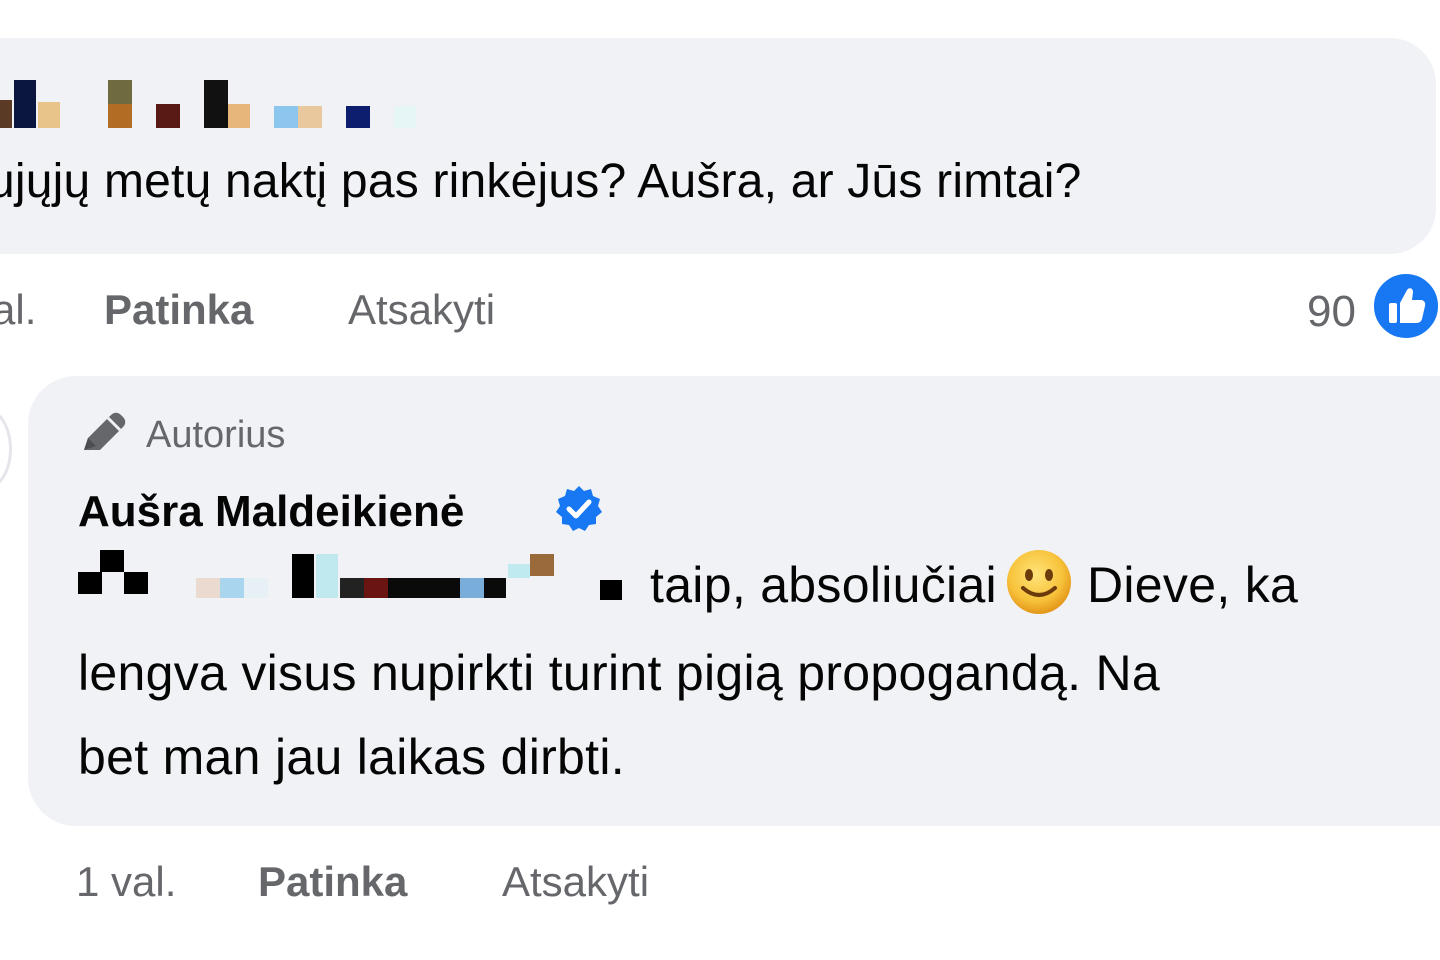 This screenshot has height=960, width=1440. Describe the element at coordinates (1038, 582) in the screenshot. I see `smiley-emoji-icon` at that location.